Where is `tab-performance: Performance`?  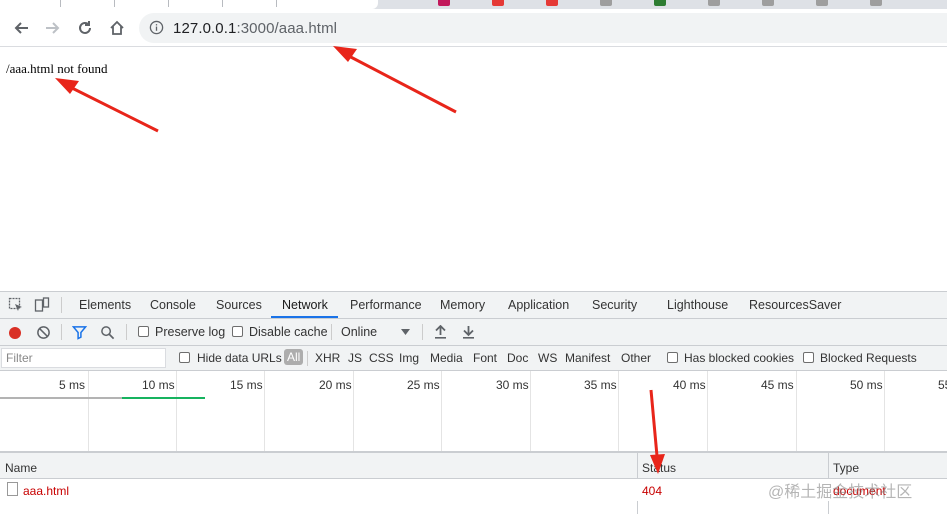
tab-performance: Performance is located at coordinates (386, 305).